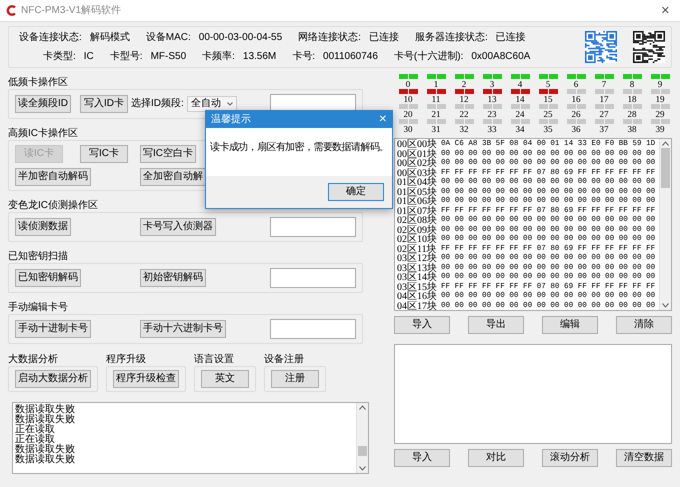 This screenshot has width=680, height=487. Describe the element at coordinates (146, 379) in the screenshot. I see `button: 程序升级检查` at that location.